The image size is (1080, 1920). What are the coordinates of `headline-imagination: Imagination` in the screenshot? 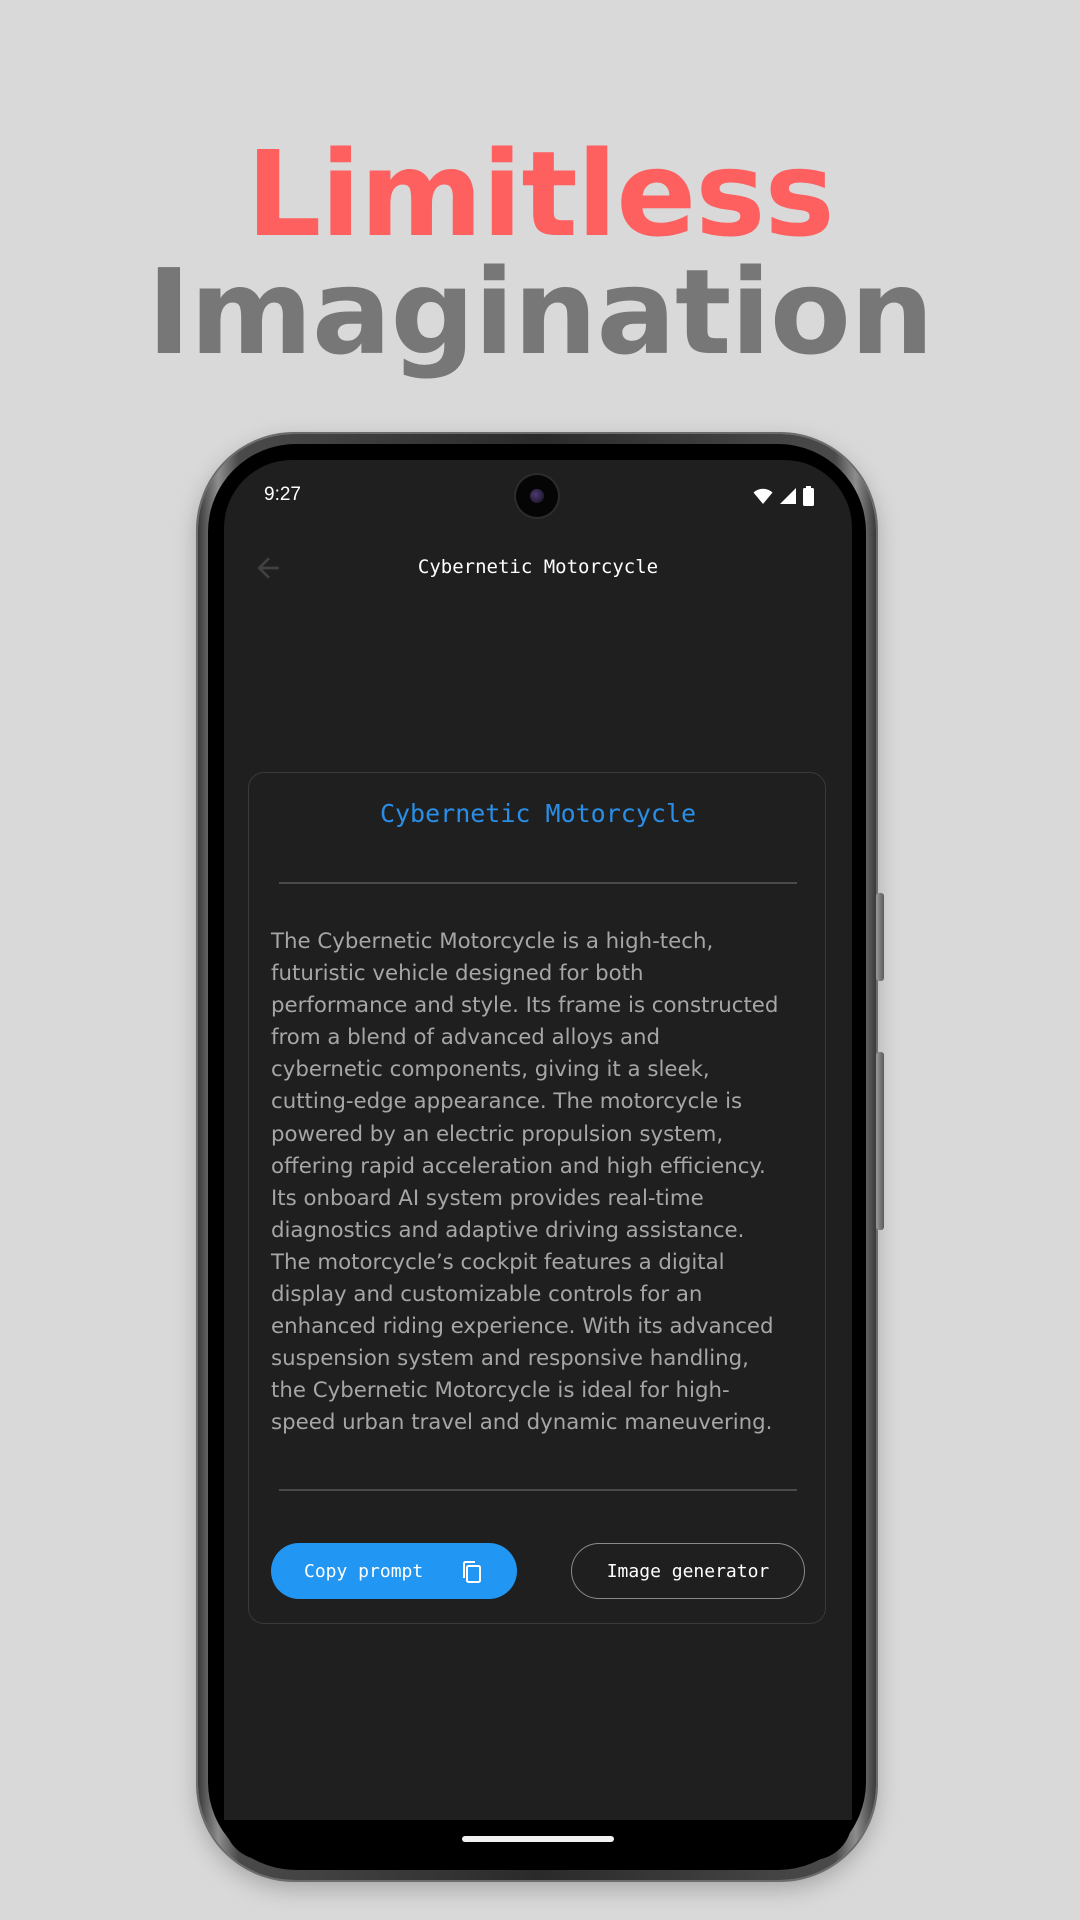 It's located at (540, 312).